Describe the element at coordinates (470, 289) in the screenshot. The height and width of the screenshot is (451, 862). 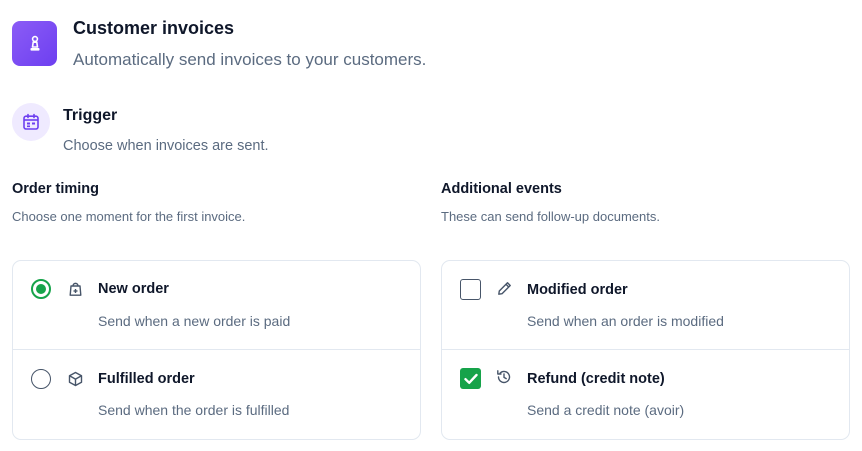
I see `modified-order-checkbox` at that location.